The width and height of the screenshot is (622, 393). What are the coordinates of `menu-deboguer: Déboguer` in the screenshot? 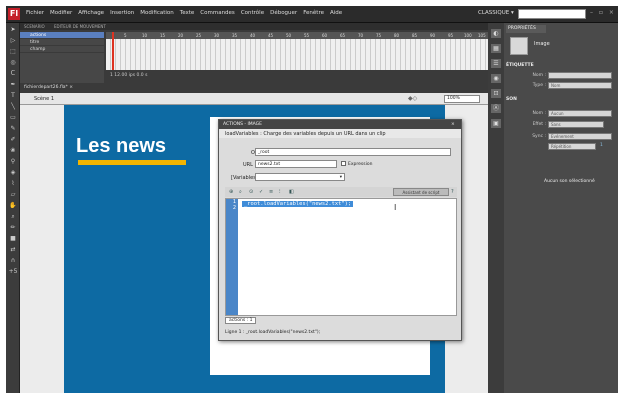 It's located at (283, 13).